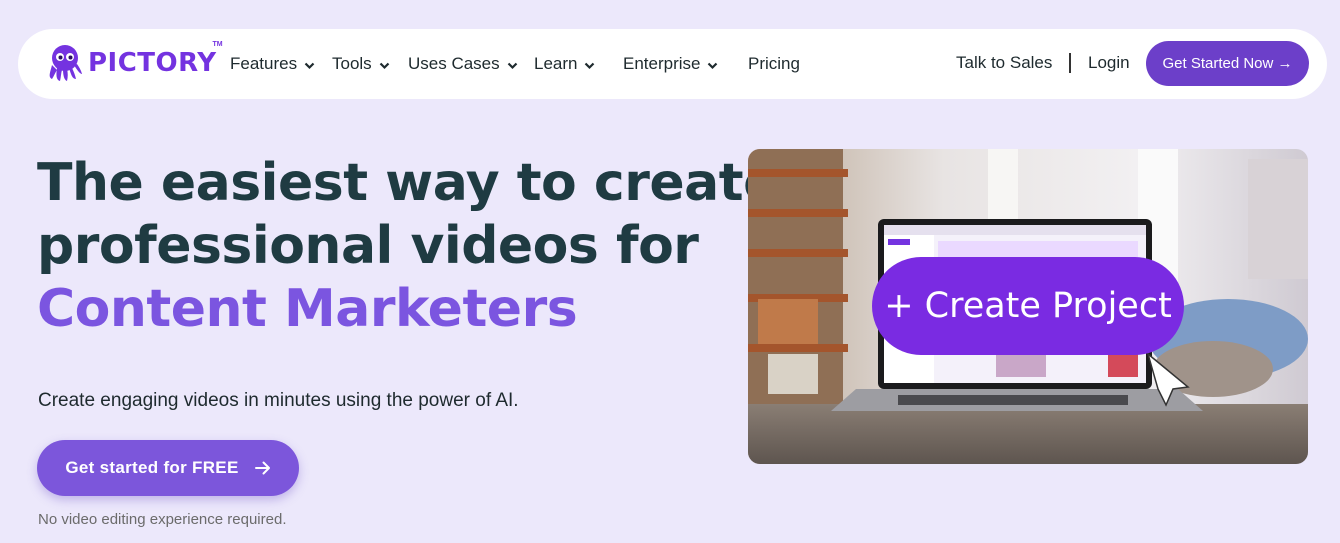  What do you see at coordinates (407, 183) in the screenshot?
I see `headline-line-1: The easiest way to create` at bounding box center [407, 183].